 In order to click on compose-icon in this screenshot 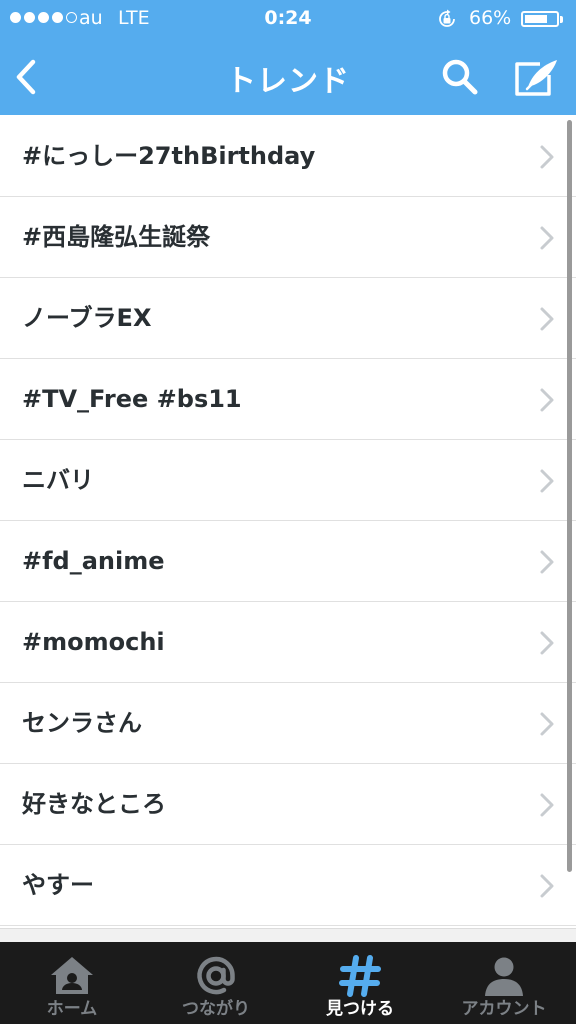, I will do `click(537, 77)`.